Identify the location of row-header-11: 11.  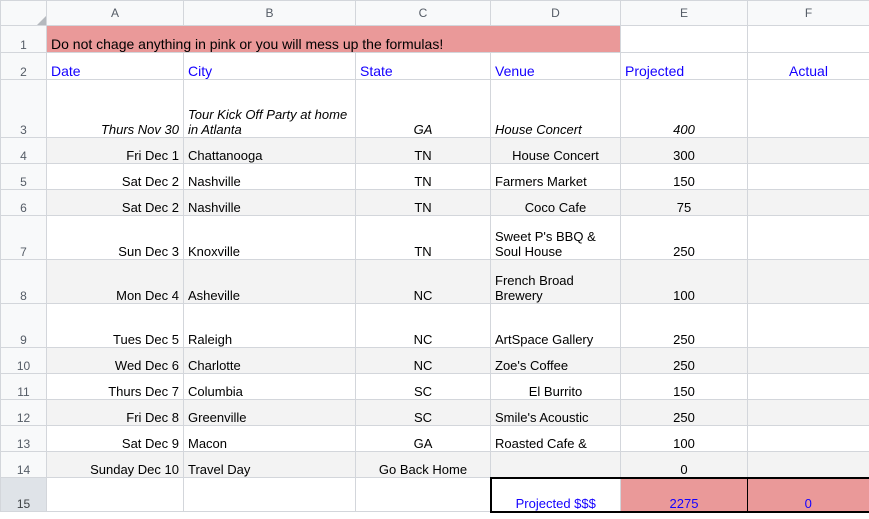
(23, 386).